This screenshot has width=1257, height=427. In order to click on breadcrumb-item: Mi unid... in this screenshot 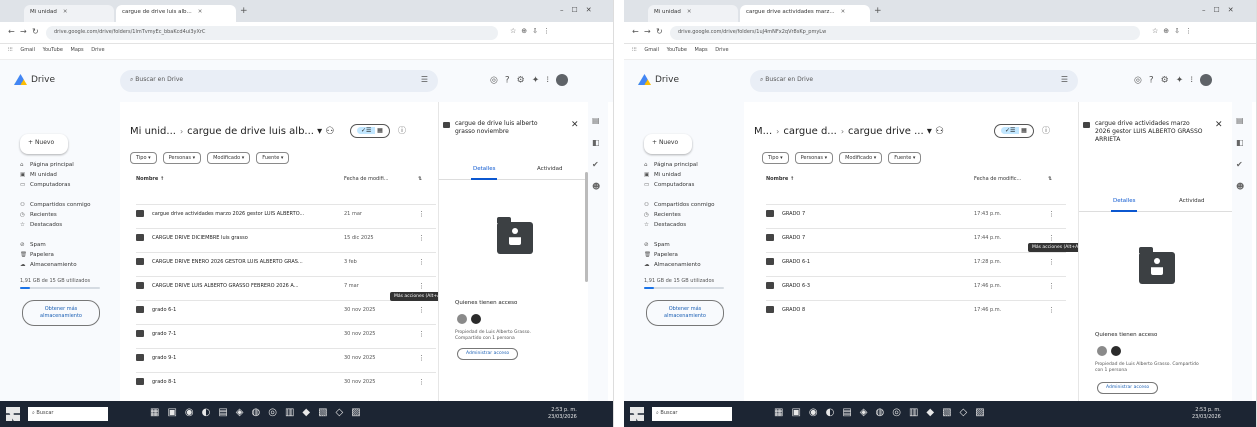, I will do `click(153, 131)`.